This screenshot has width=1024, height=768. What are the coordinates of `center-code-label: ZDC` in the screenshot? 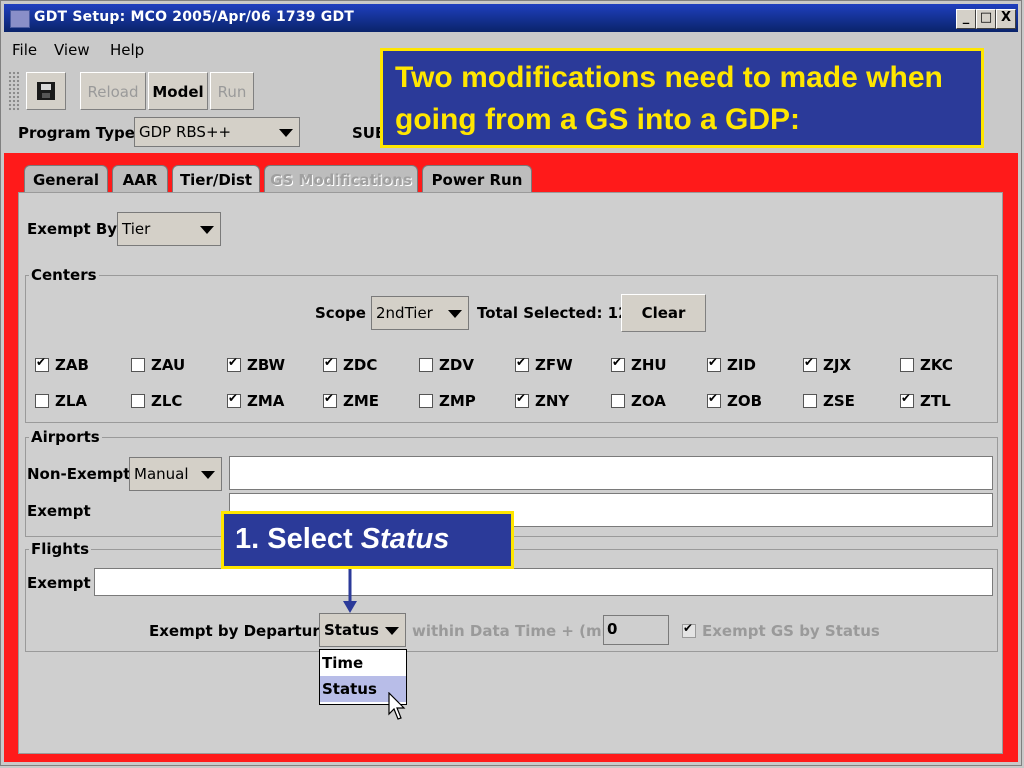 It's located at (360, 365).